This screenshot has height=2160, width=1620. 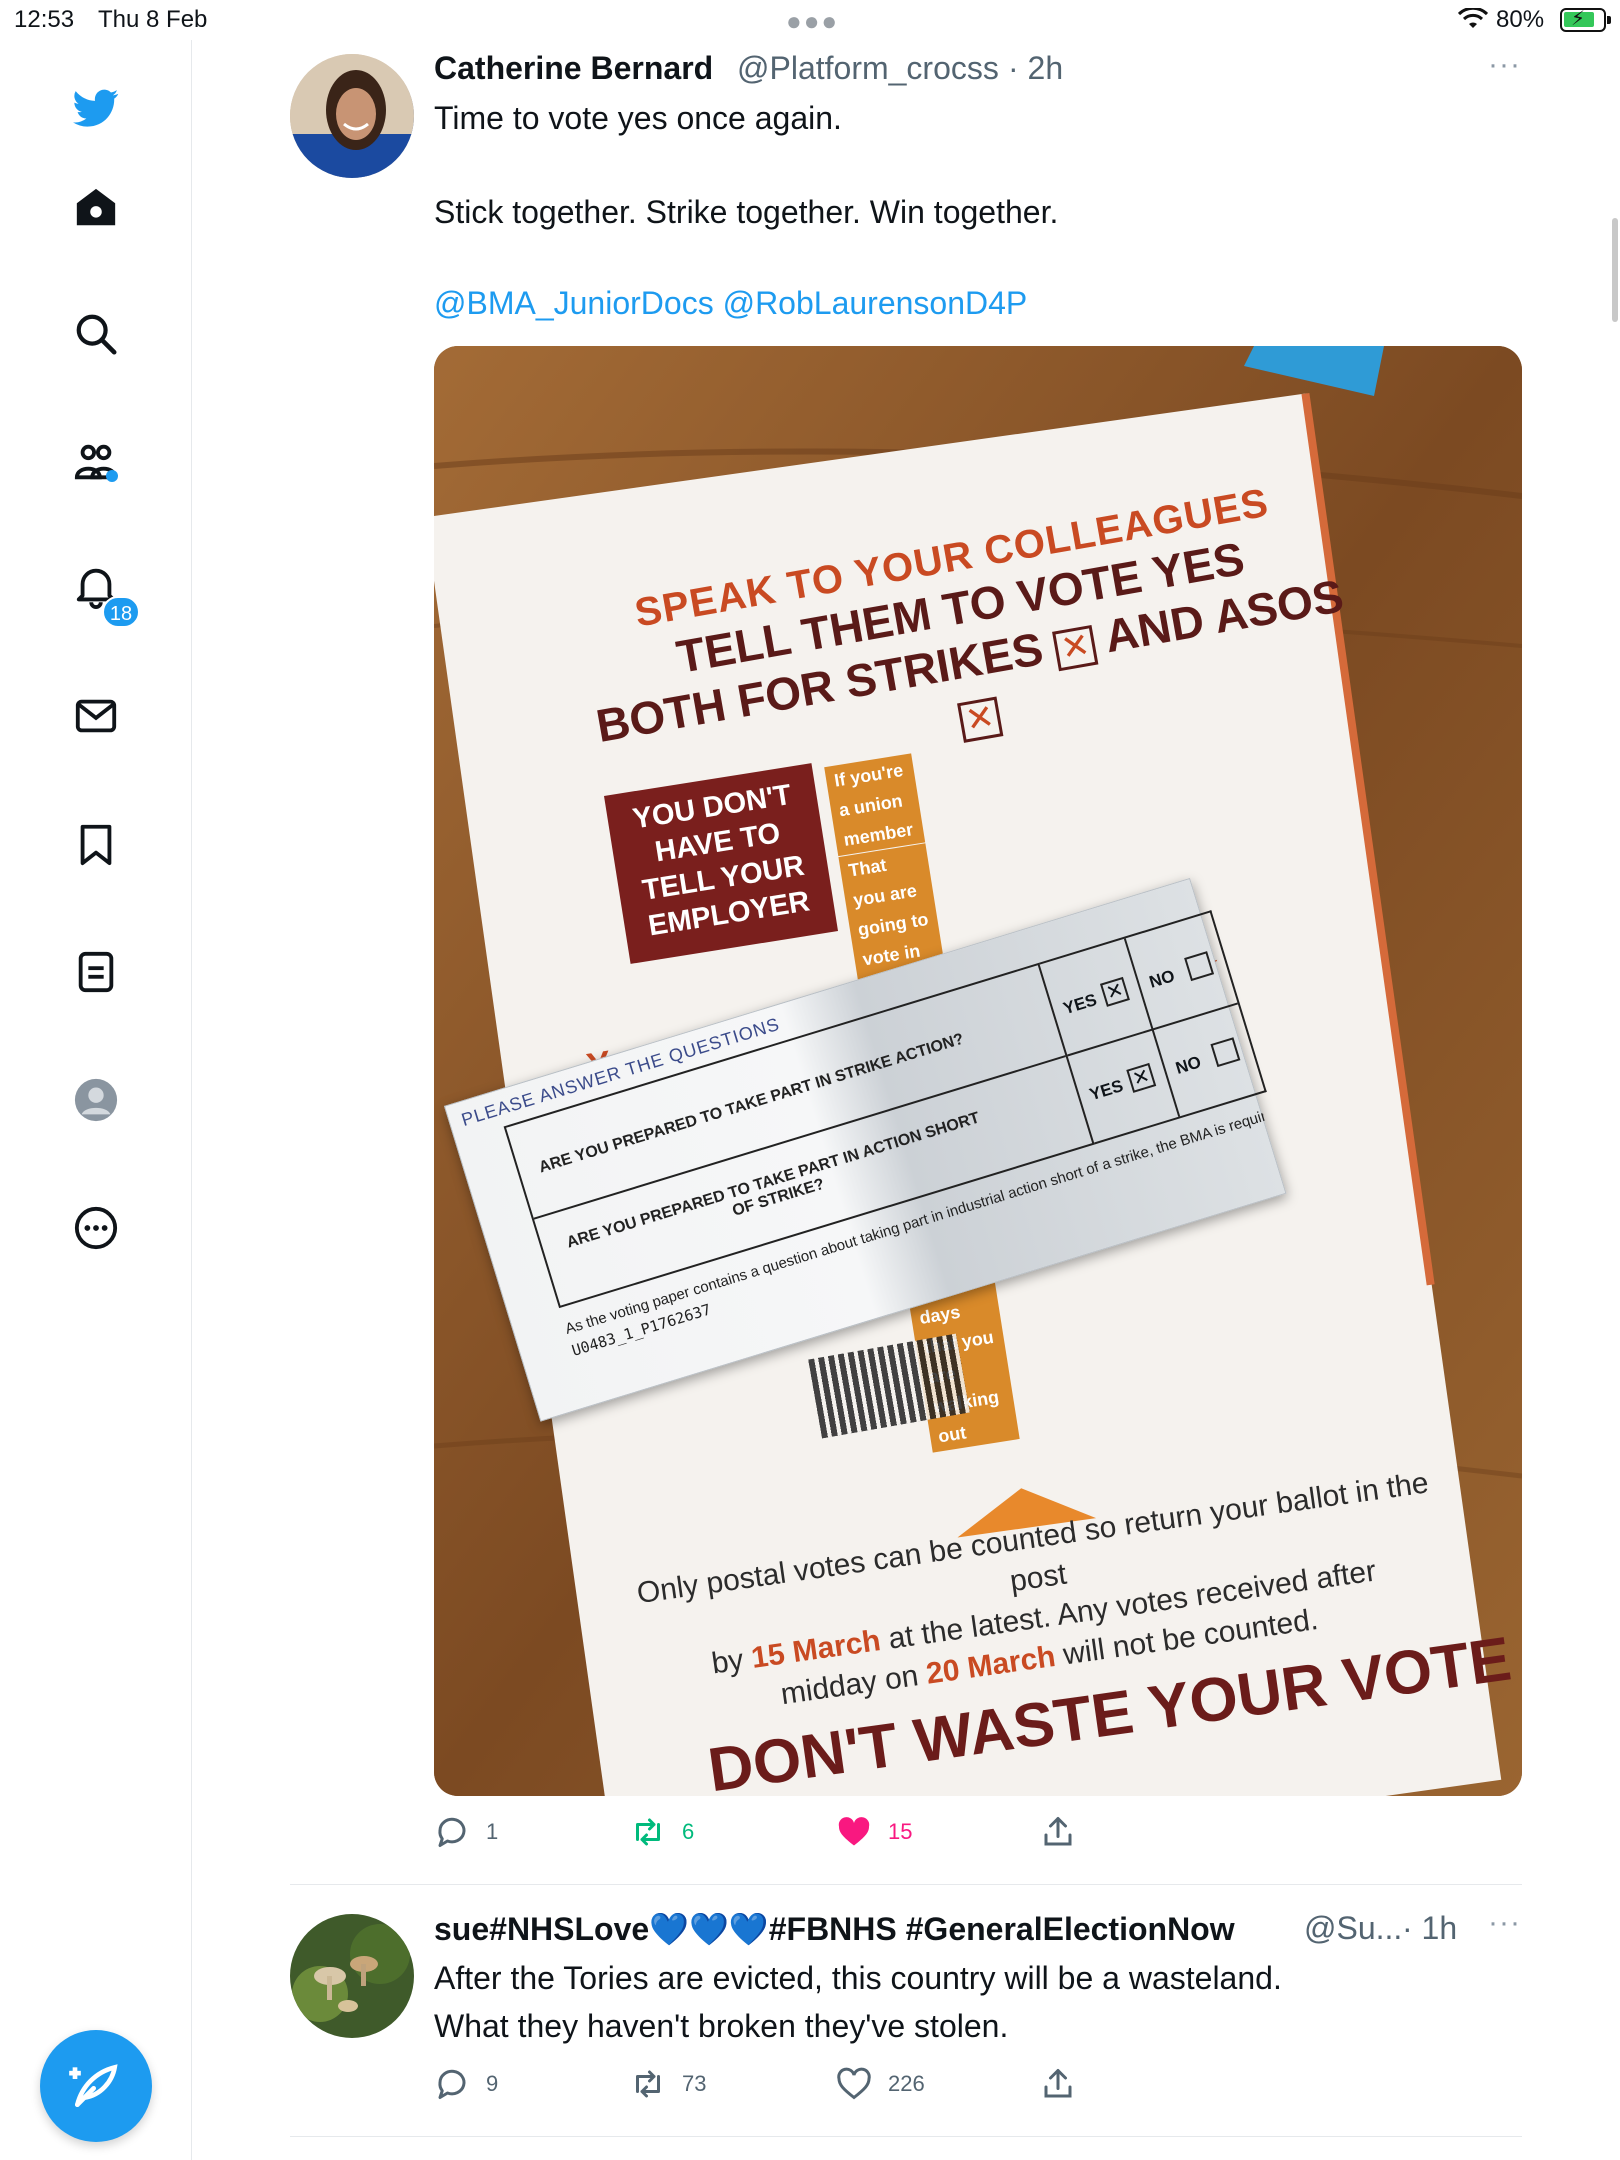 I want to click on bookmarks-icon, so click(x=96, y=844).